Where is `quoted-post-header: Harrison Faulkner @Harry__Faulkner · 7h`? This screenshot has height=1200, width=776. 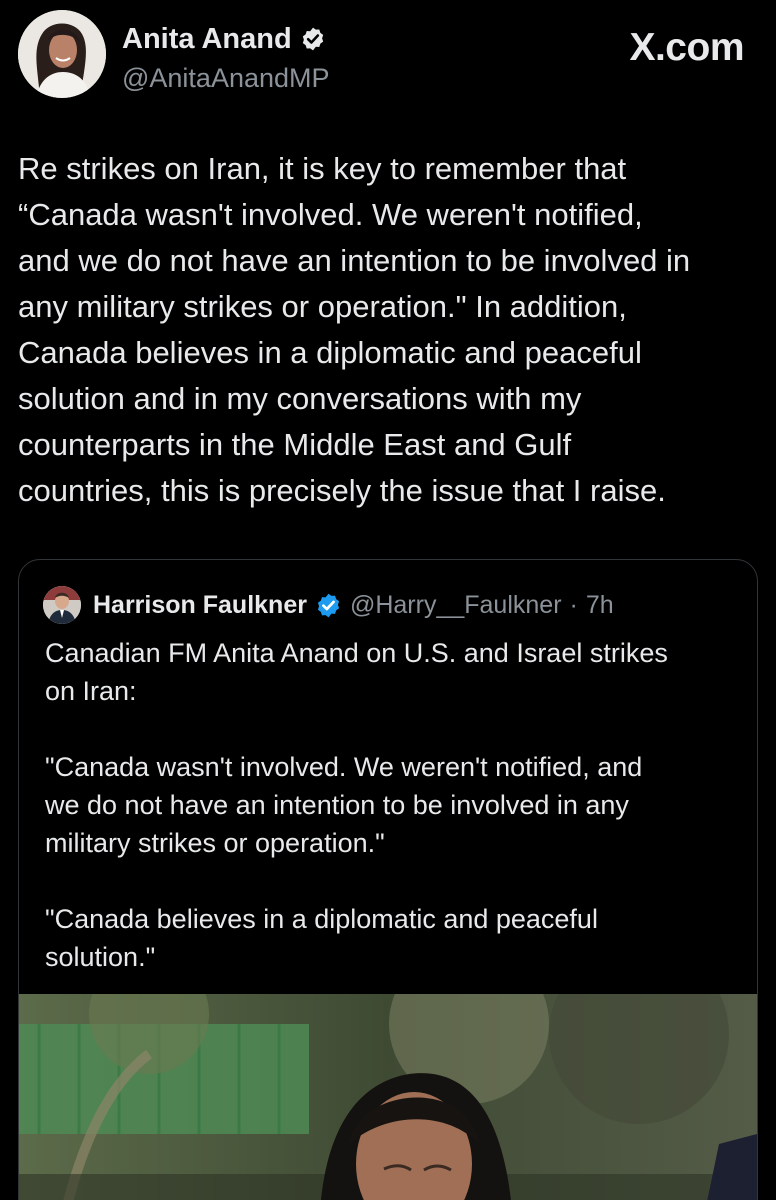
quoted-post-header: Harrison Faulkner @Harry__Faulkner · 7h is located at coordinates (328, 605).